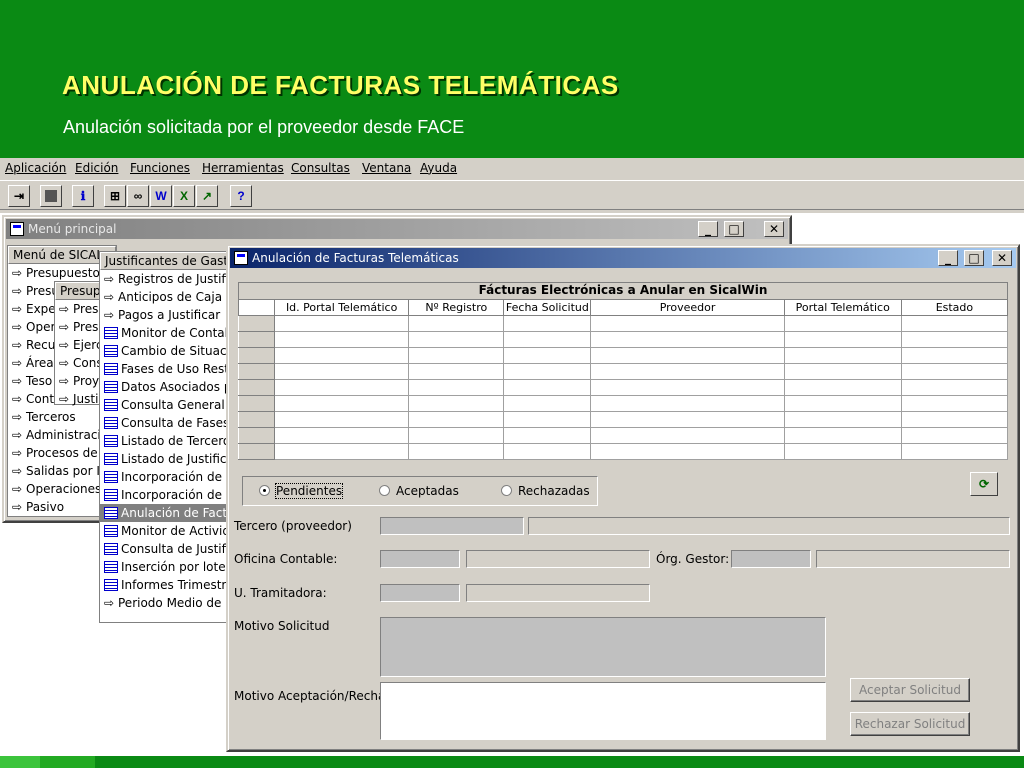 The image size is (1024, 768). I want to click on menu-ayuda: Ayuda, so click(438, 168).